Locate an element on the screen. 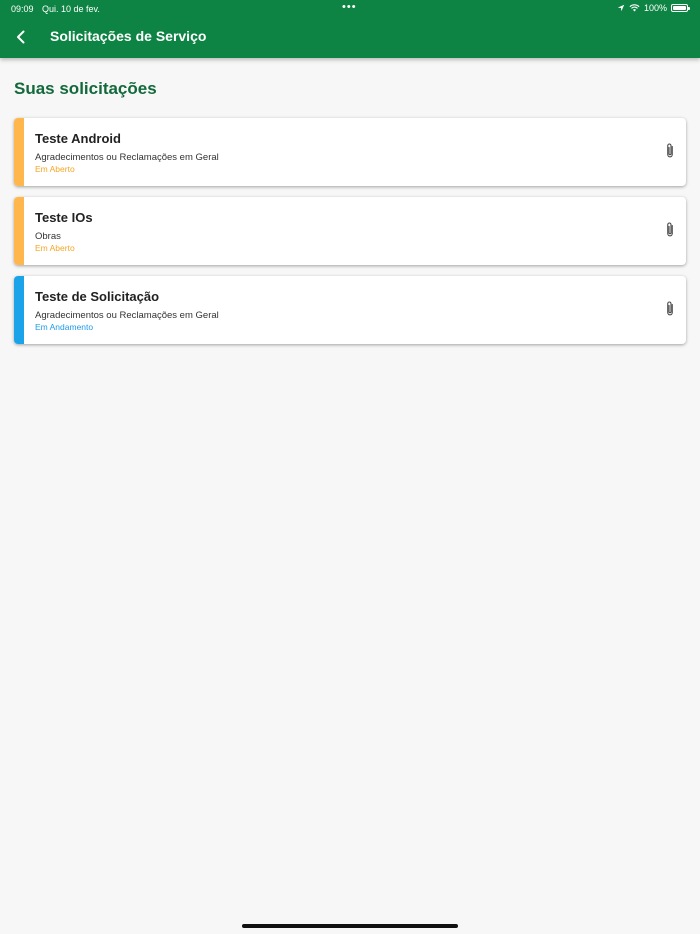 This screenshot has width=700, height=934. request-title: Teste de Solicitação is located at coordinates (97, 296).